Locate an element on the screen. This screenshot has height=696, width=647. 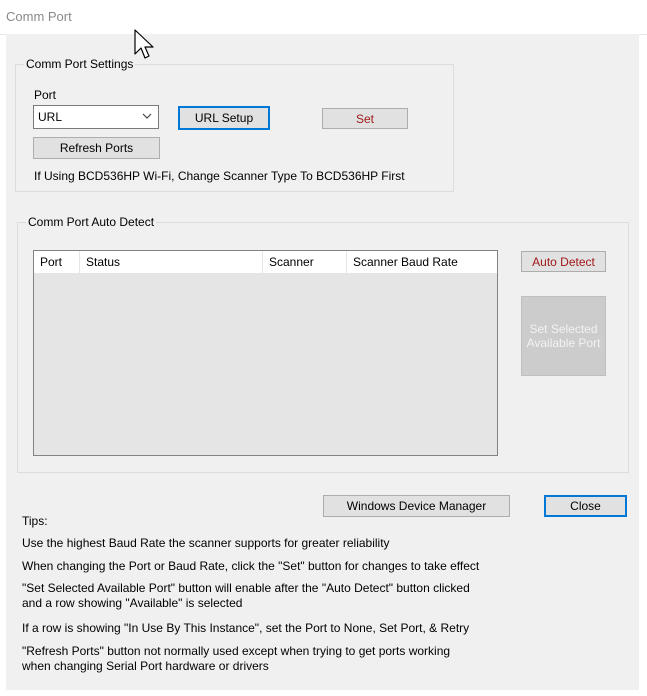
set-selected-available-port-button: Set Selected Available Port is located at coordinates (563, 336).